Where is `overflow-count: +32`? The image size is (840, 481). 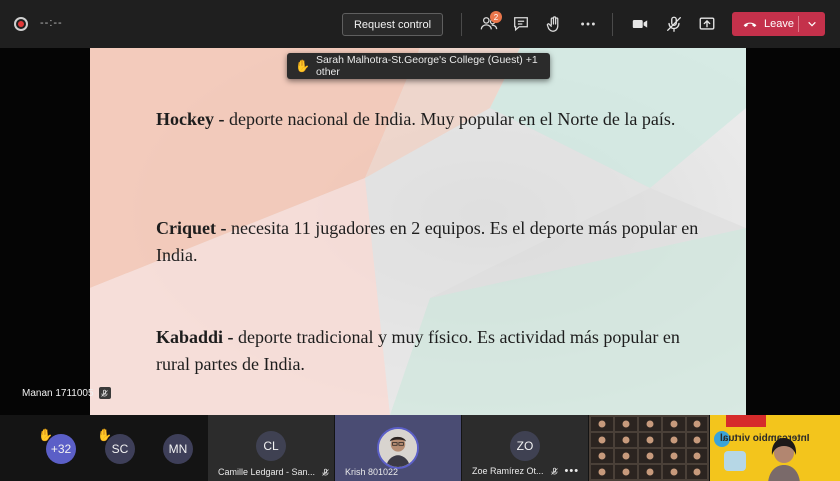
overflow-count: +32 is located at coordinates (61, 449).